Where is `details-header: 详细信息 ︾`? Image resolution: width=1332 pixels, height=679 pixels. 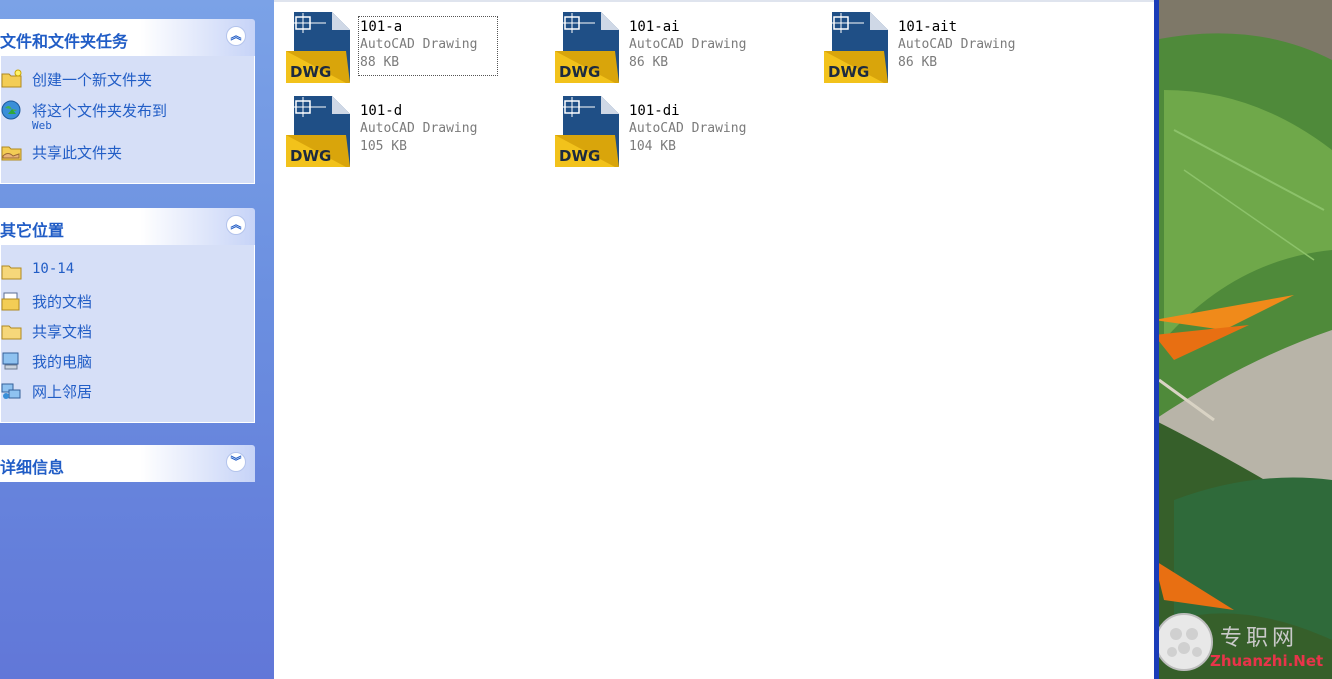
details-header: 详细信息 ︾ is located at coordinates (127, 463).